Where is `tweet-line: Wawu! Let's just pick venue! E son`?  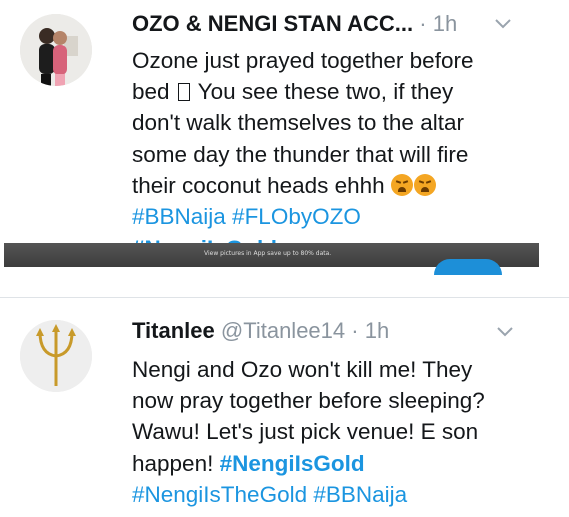 tweet-line: Wawu! Let's just pick venue! E son is located at coordinates (305, 432).